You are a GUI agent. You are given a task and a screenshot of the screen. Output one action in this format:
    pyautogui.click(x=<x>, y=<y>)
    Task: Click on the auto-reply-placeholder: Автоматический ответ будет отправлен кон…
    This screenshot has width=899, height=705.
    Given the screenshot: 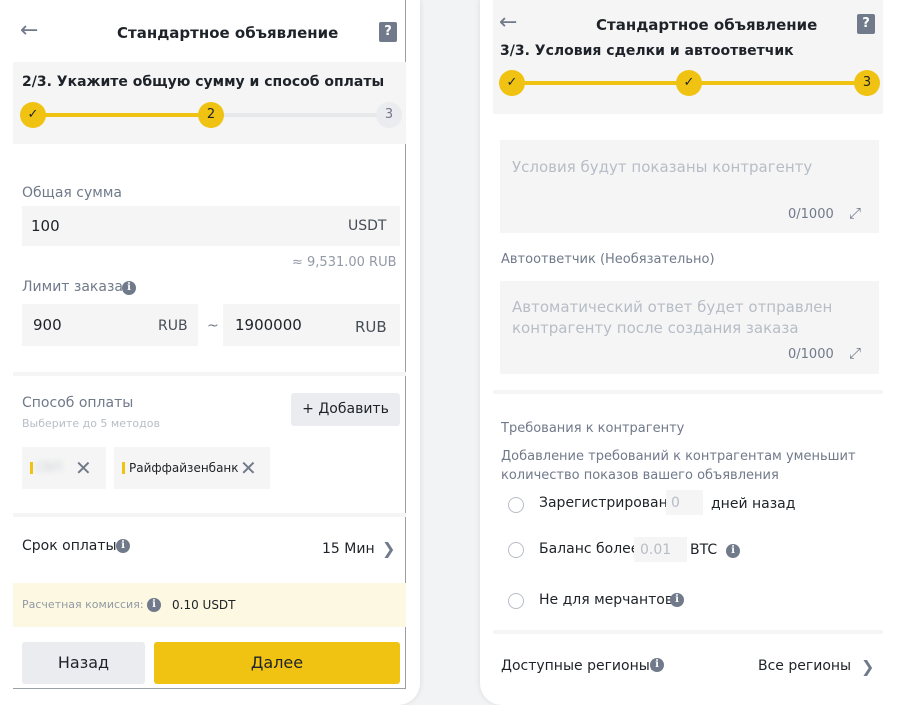 What is the action you would take?
    pyautogui.click(x=672, y=317)
    